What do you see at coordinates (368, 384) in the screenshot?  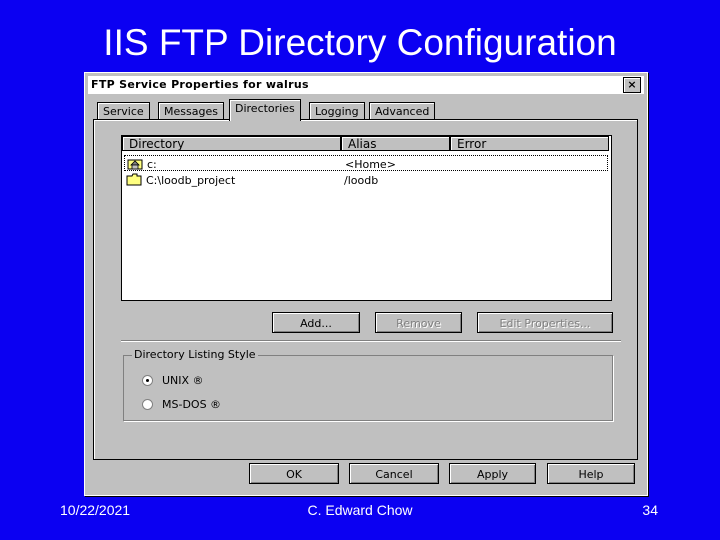 I see `listing-style-group: Directory Listing Style UNIX ® MS-DOS ®` at bounding box center [368, 384].